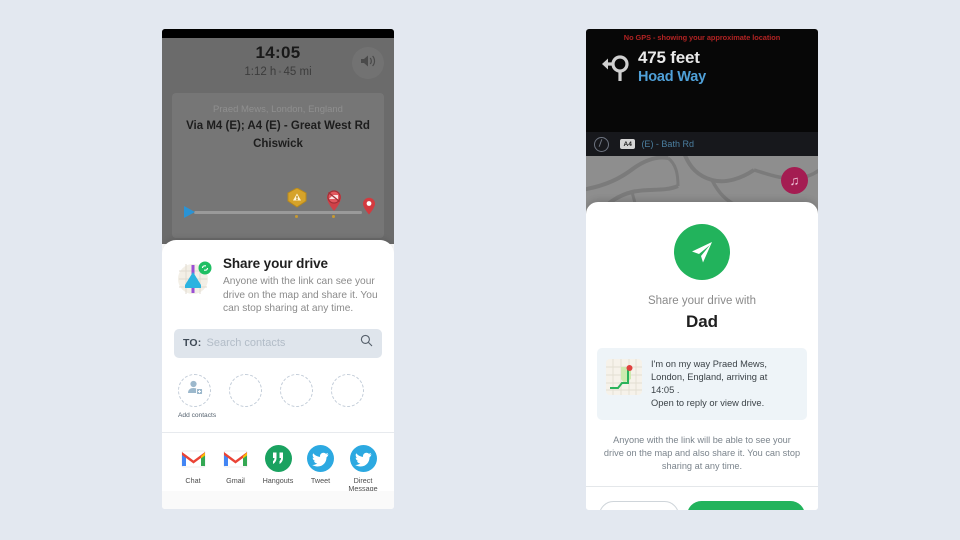 The width and height of the screenshot is (960, 540). Describe the element at coordinates (672, 67) in the screenshot. I see `maneuver-text: 475 feet Hoad Way` at that location.